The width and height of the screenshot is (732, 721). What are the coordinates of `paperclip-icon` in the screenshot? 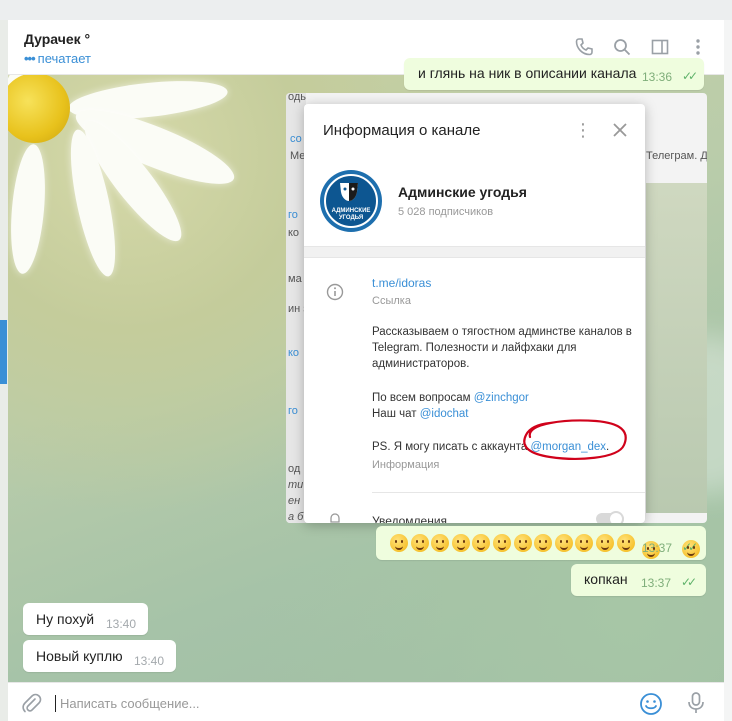 It's located at (31, 703).